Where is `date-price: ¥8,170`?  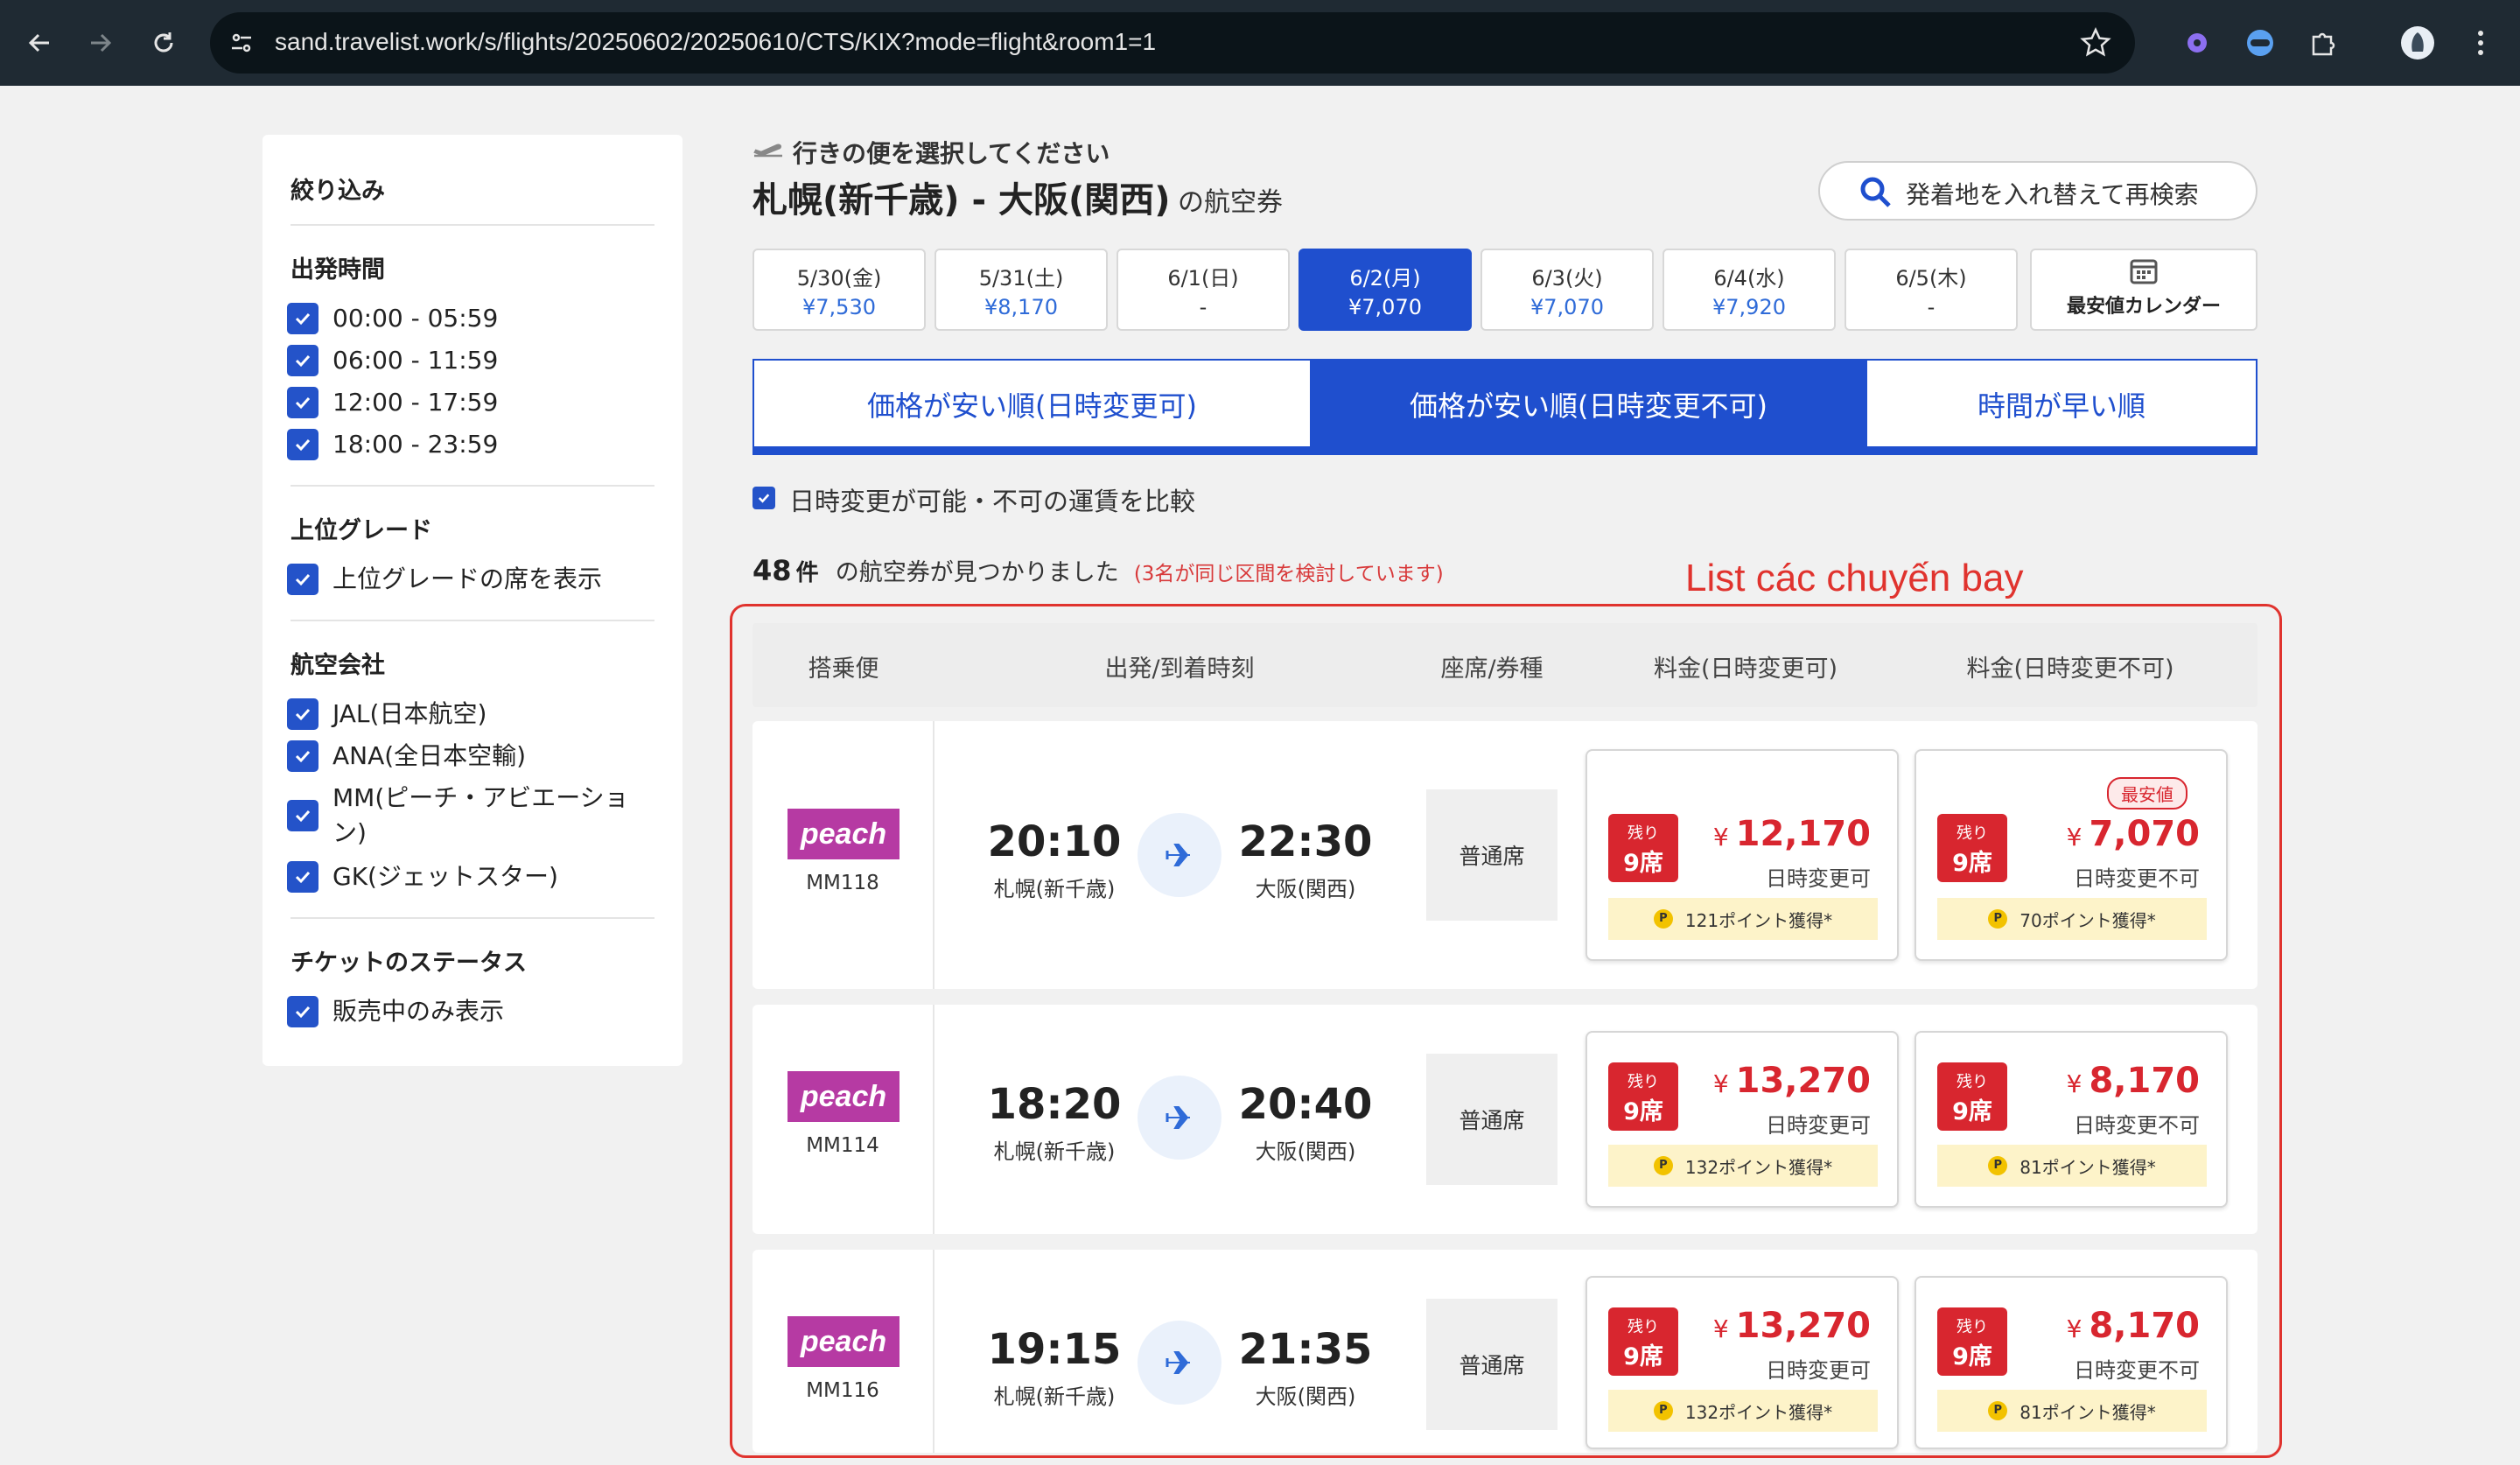 date-price: ¥8,170 is located at coordinates (1021, 307).